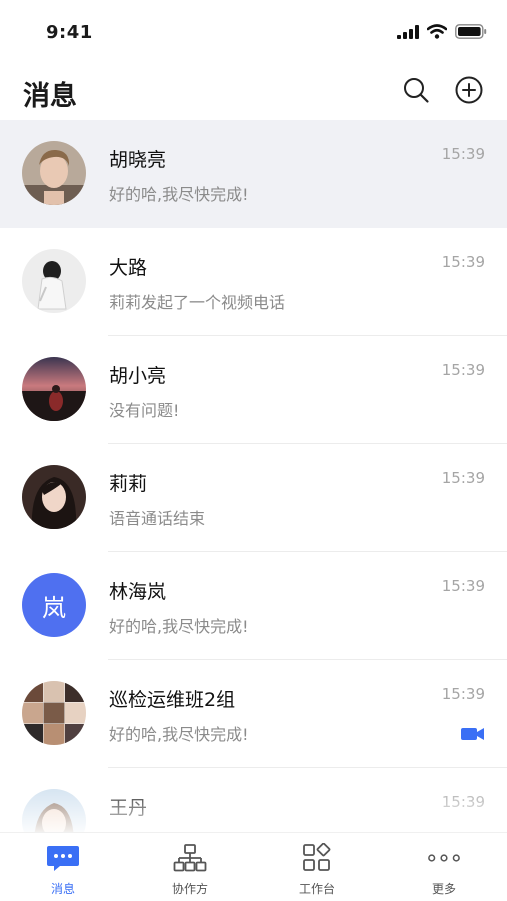 The image size is (507, 901). Describe the element at coordinates (128, 484) in the screenshot. I see `chat-name: 莉莉` at that location.